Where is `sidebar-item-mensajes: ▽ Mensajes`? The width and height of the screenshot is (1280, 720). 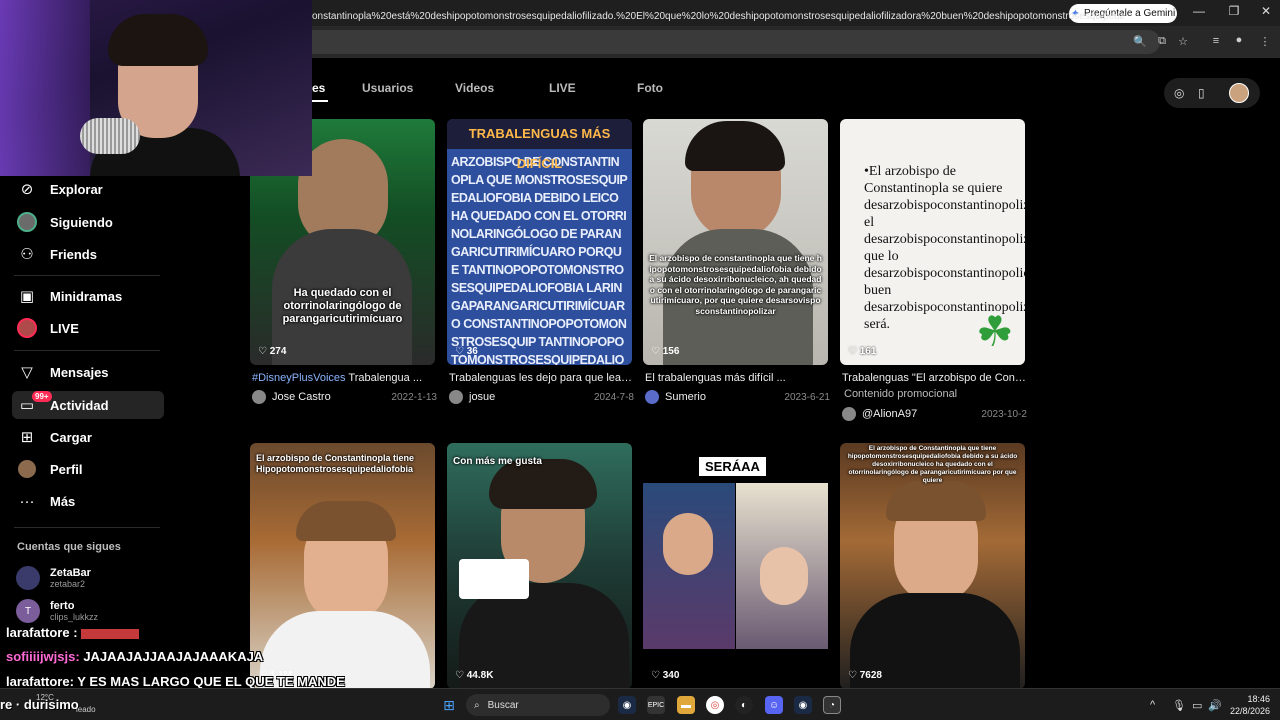
sidebar-item-mensajes: ▽ Mensajes is located at coordinates (88, 372).